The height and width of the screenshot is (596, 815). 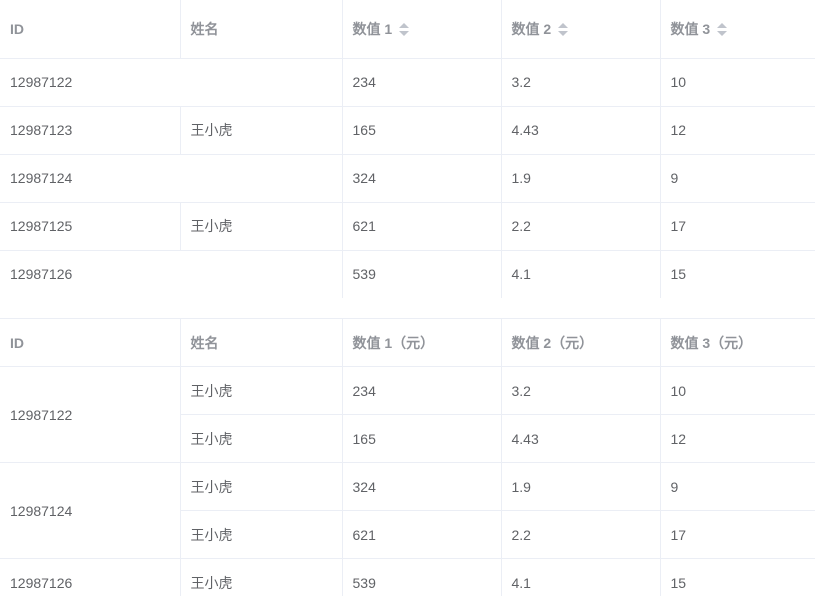 I want to click on table-row: 12987126 539 4.1 15, so click(x=407, y=274).